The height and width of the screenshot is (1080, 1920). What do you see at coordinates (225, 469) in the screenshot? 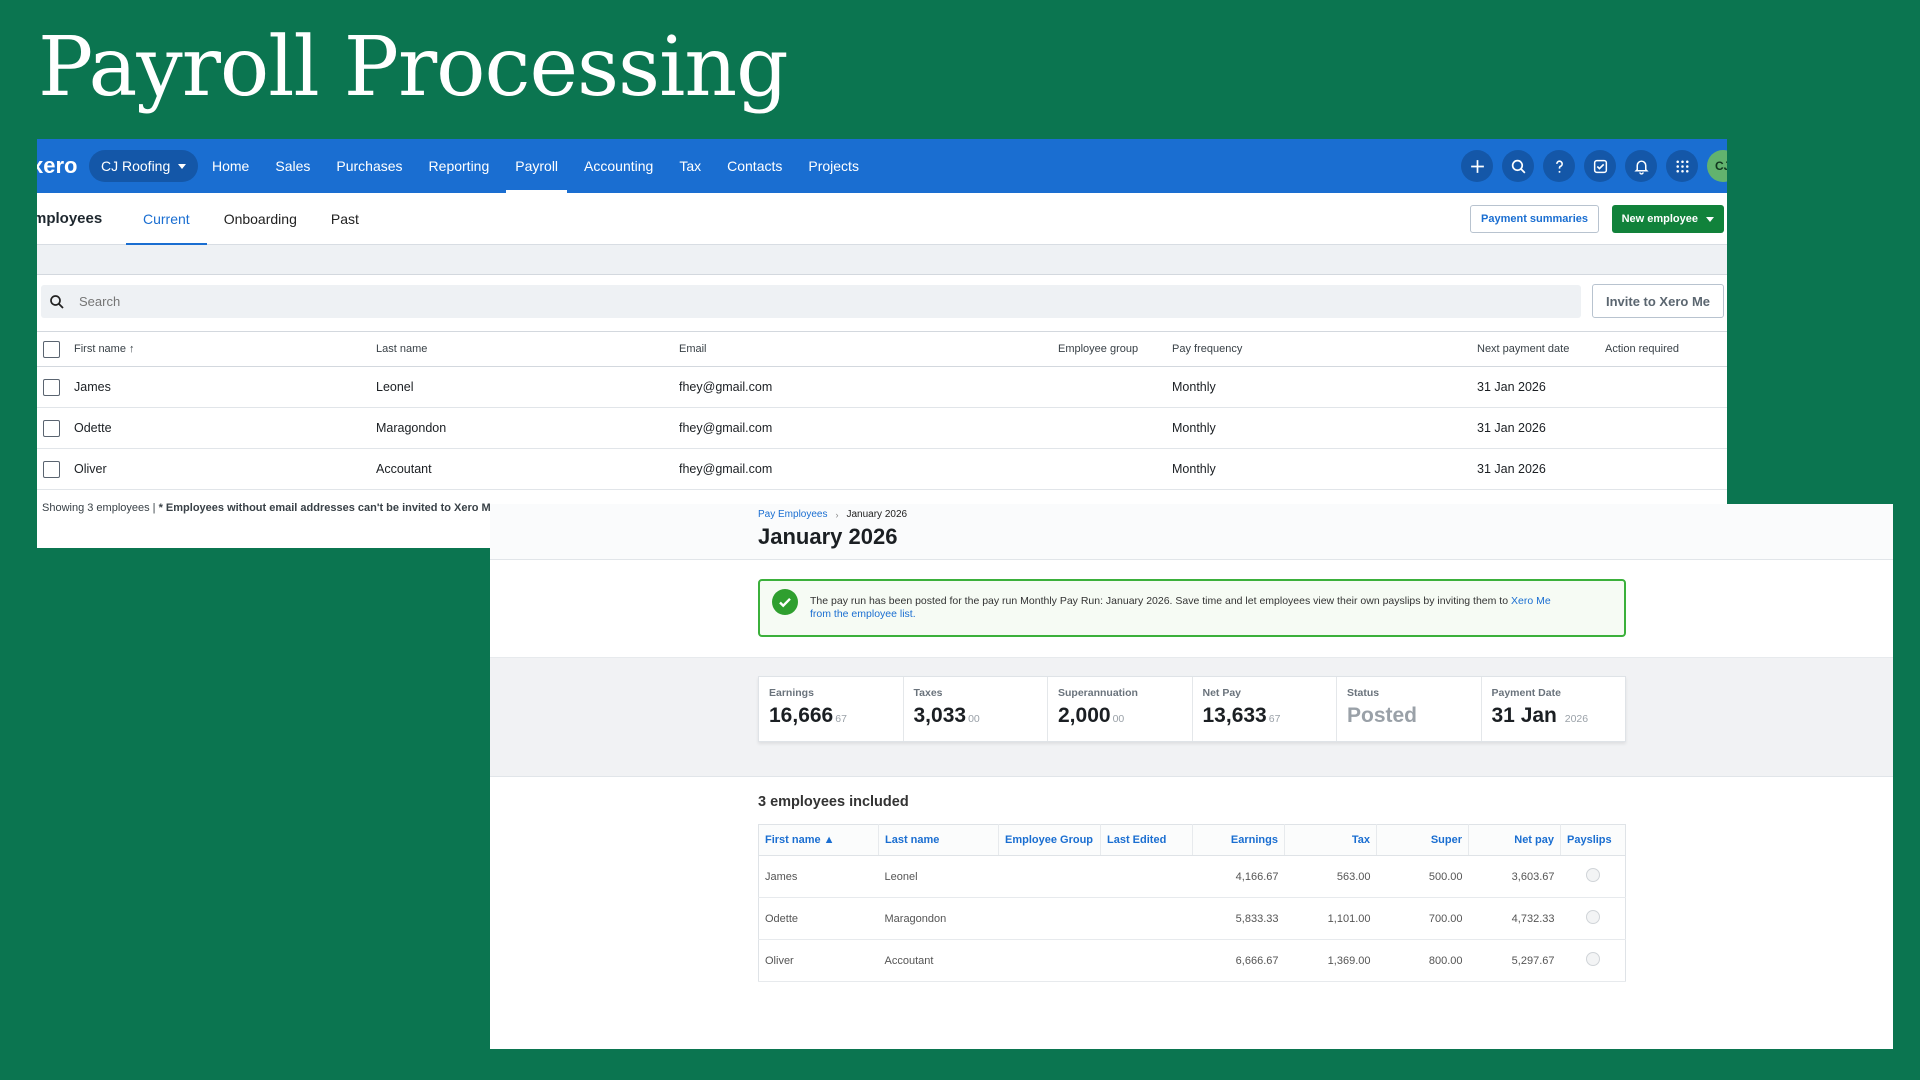
I see `first-name: Oliver` at bounding box center [225, 469].